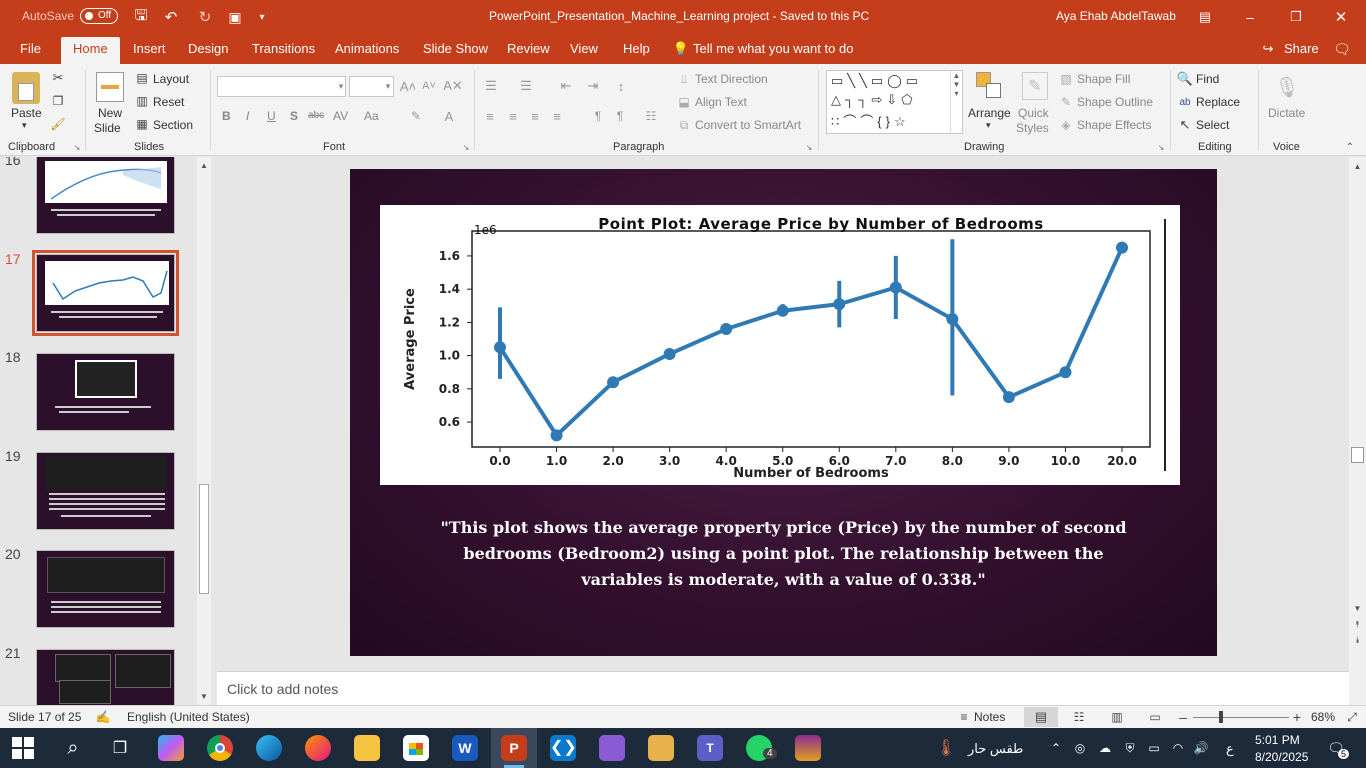 The width and height of the screenshot is (1366, 768). I want to click on user-name: Aya Ehab AbdelTawab, so click(1116, 16).